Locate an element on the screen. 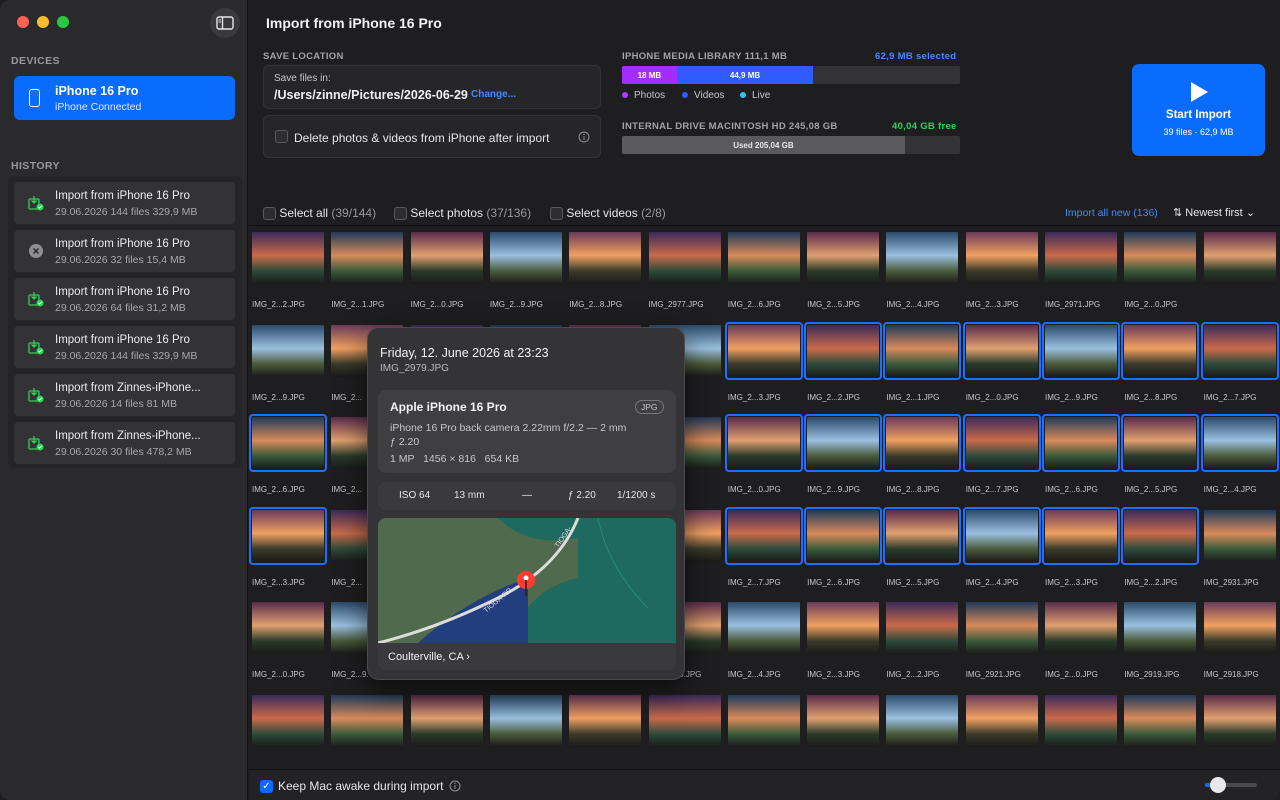 Image resolution: width=1280 pixels, height=800 pixels. select-all-control: Select all (39/144) is located at coordinates (319, 213).